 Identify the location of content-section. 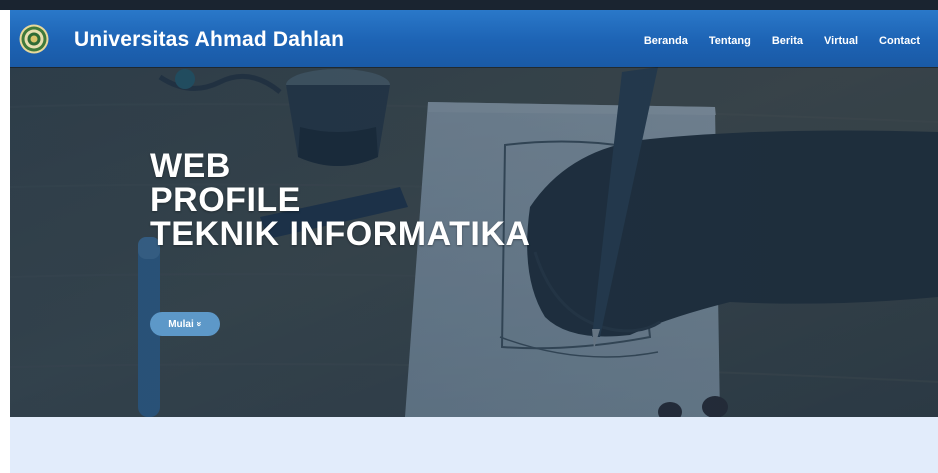
(474, 445).